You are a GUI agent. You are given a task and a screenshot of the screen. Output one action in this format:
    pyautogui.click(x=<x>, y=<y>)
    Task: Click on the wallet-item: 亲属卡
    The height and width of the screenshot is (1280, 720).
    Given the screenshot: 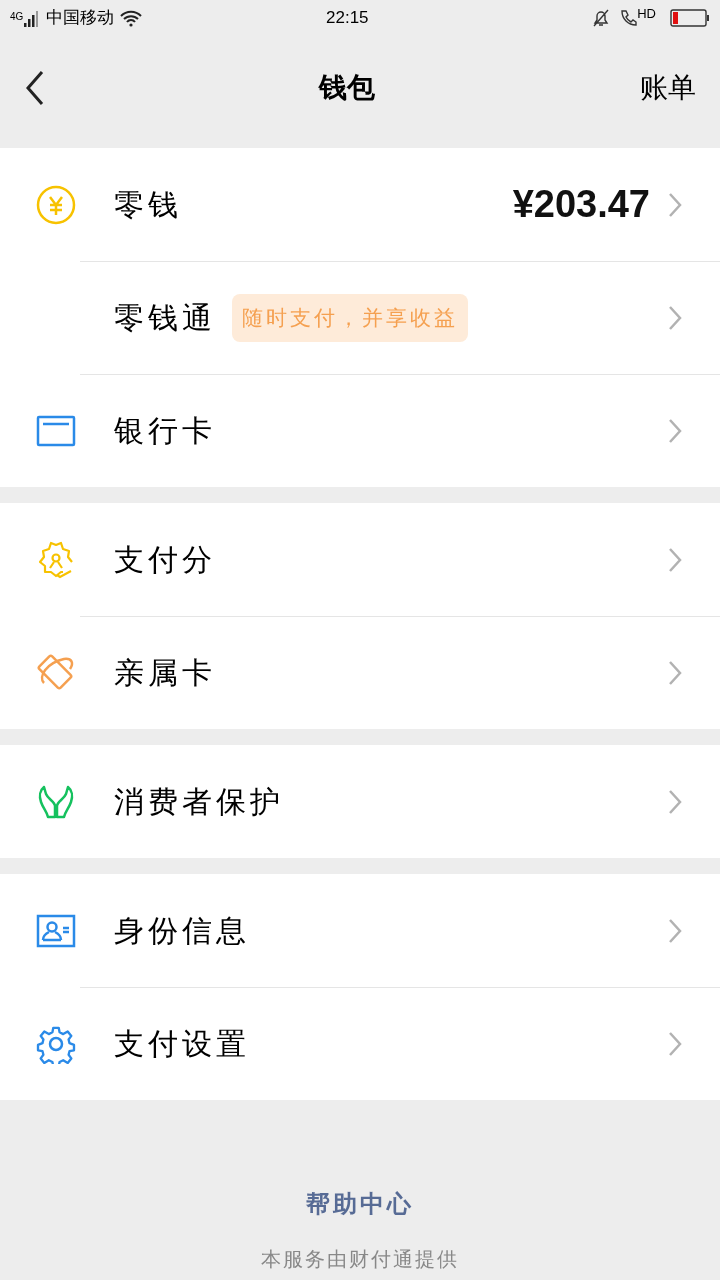 What is the action you would take?
    pyautogui.click(x=360, y=672)
    